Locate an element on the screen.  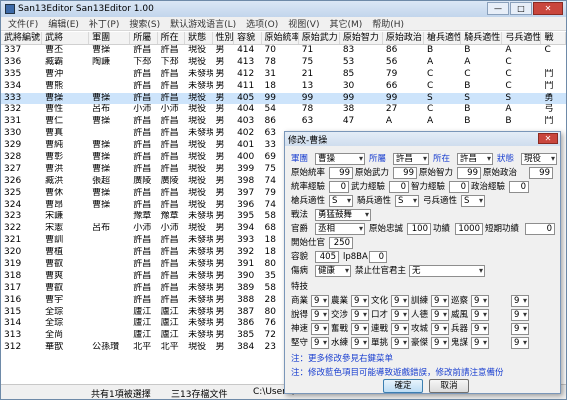
column-header: 狀態 is located at coordinates (199, 38).